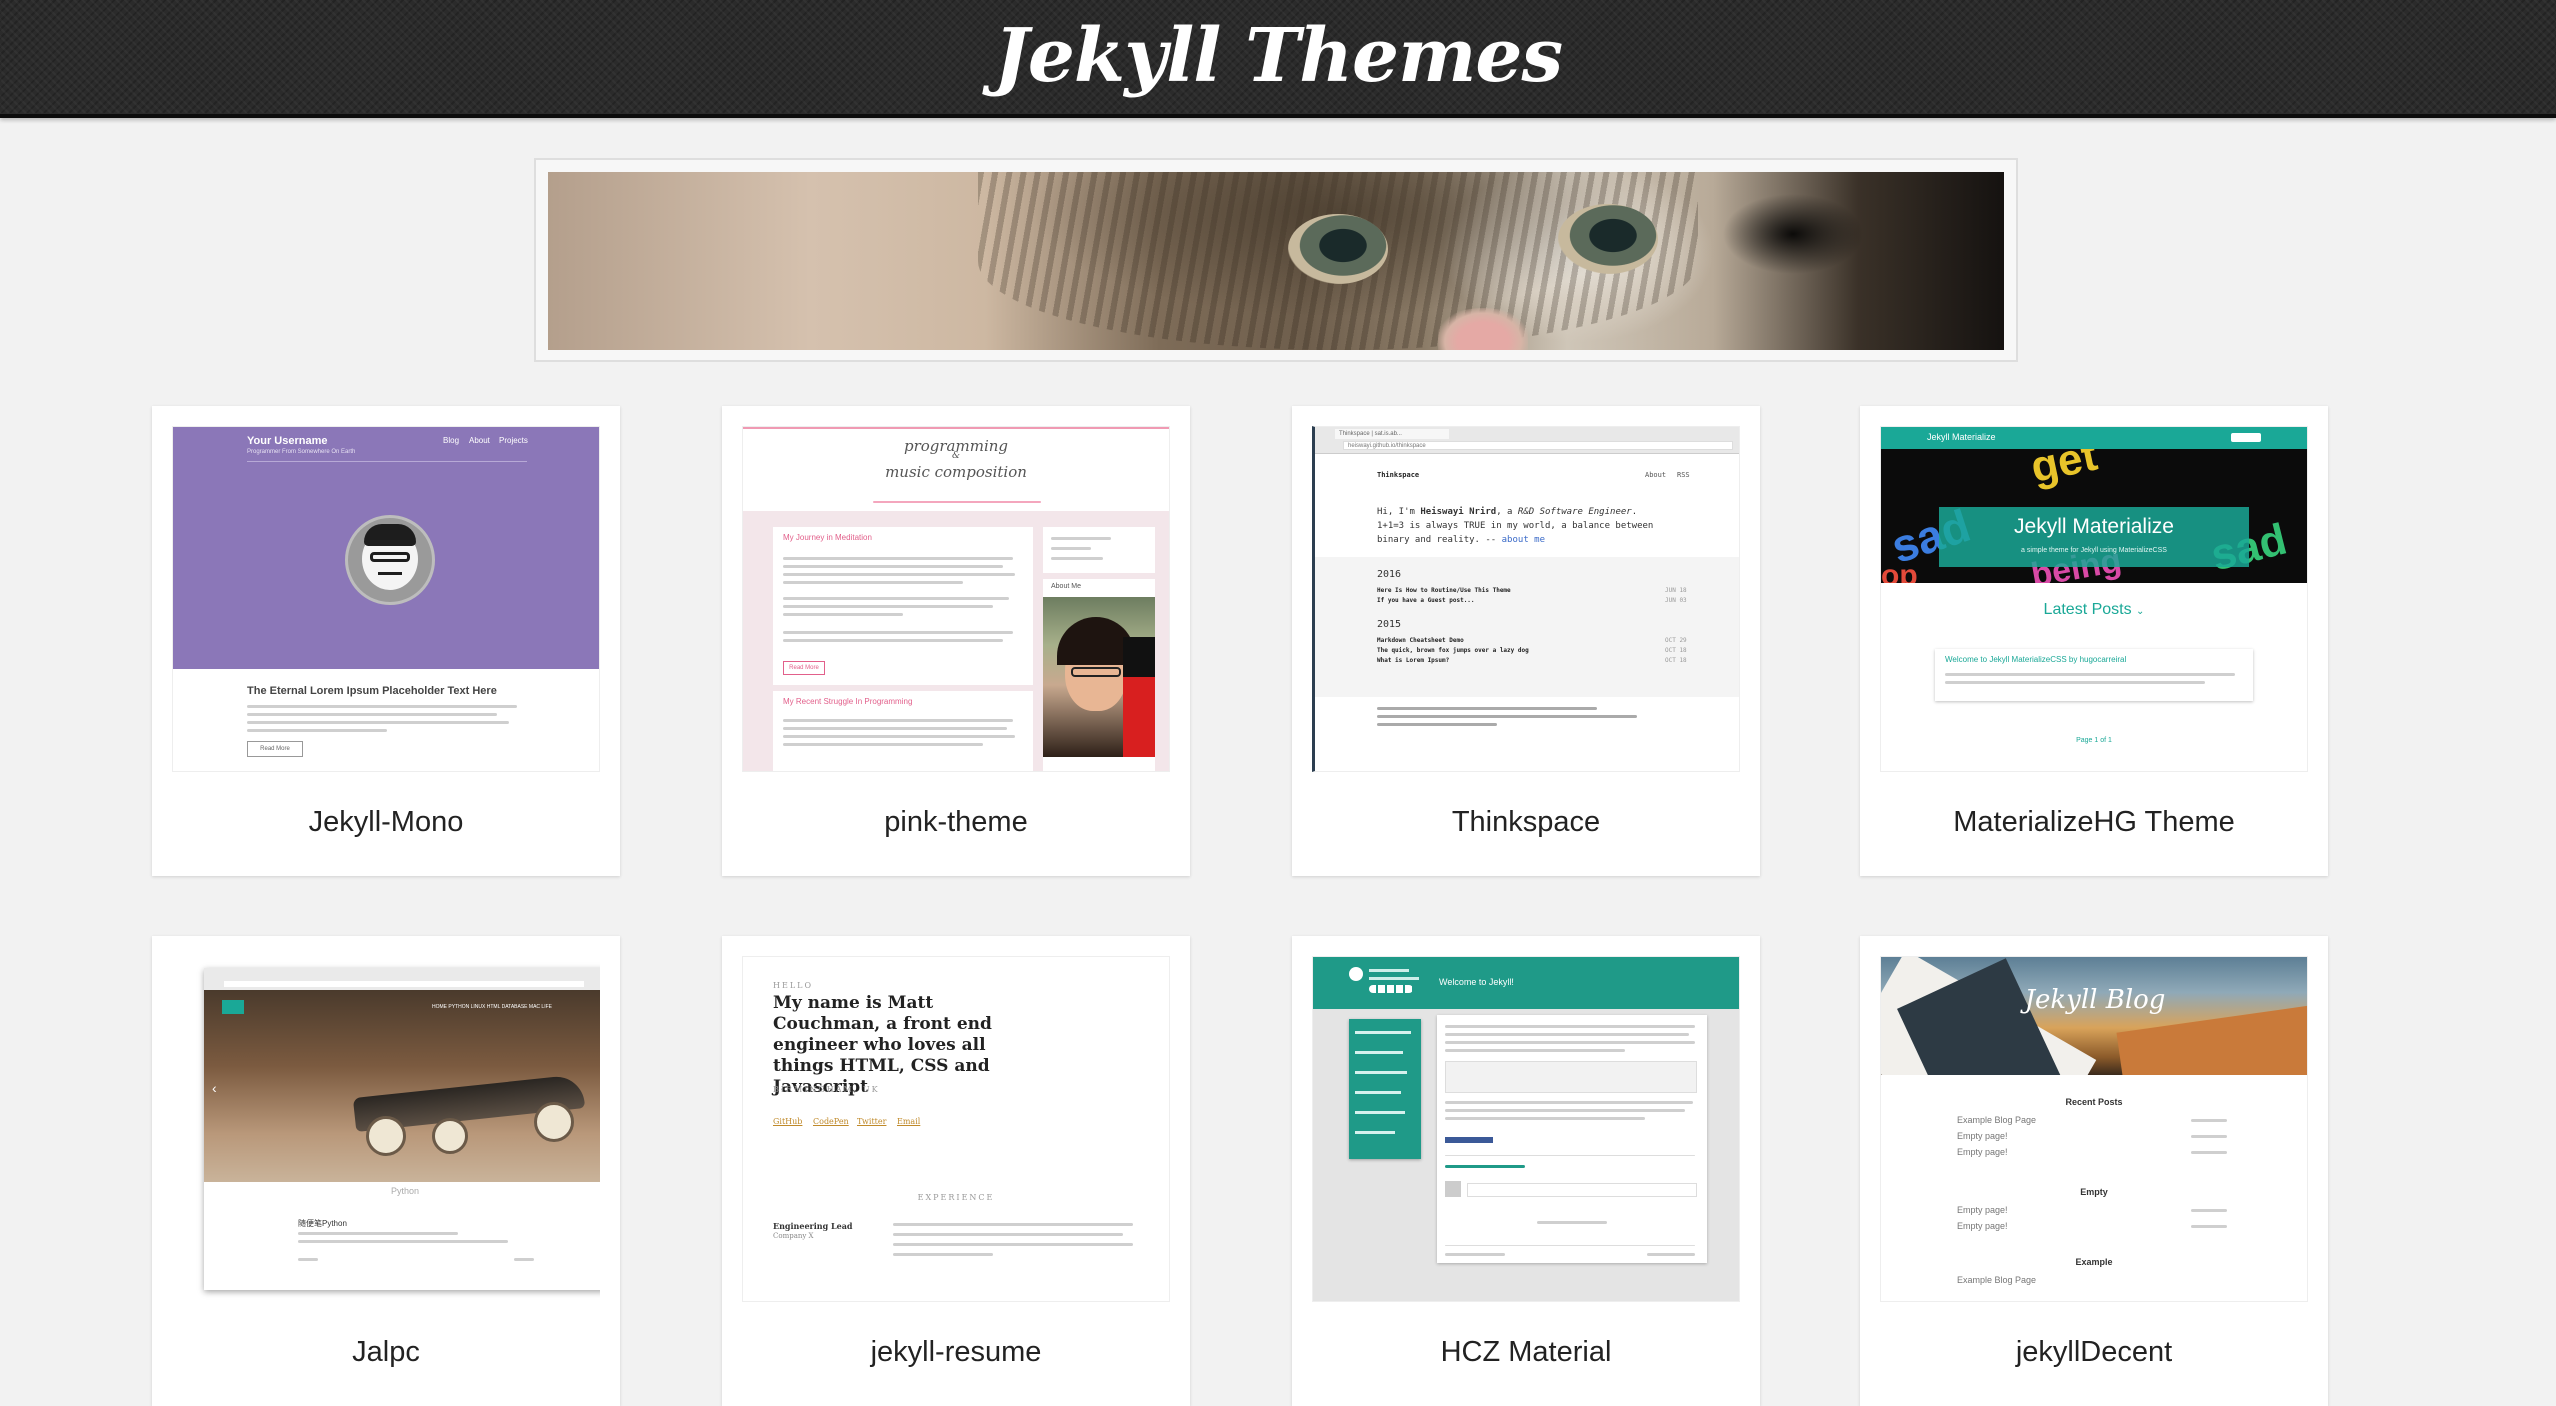 Image resolution: width=2556 pixels, height=1406 pixels. I want to click on chevron-down-icon: ⌄, so click(2140, 611).